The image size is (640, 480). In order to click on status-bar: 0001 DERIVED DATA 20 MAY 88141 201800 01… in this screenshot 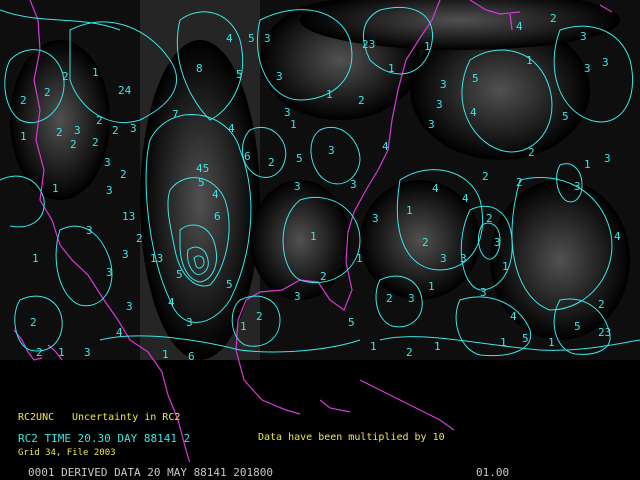, I will do `click(320, 471)`.